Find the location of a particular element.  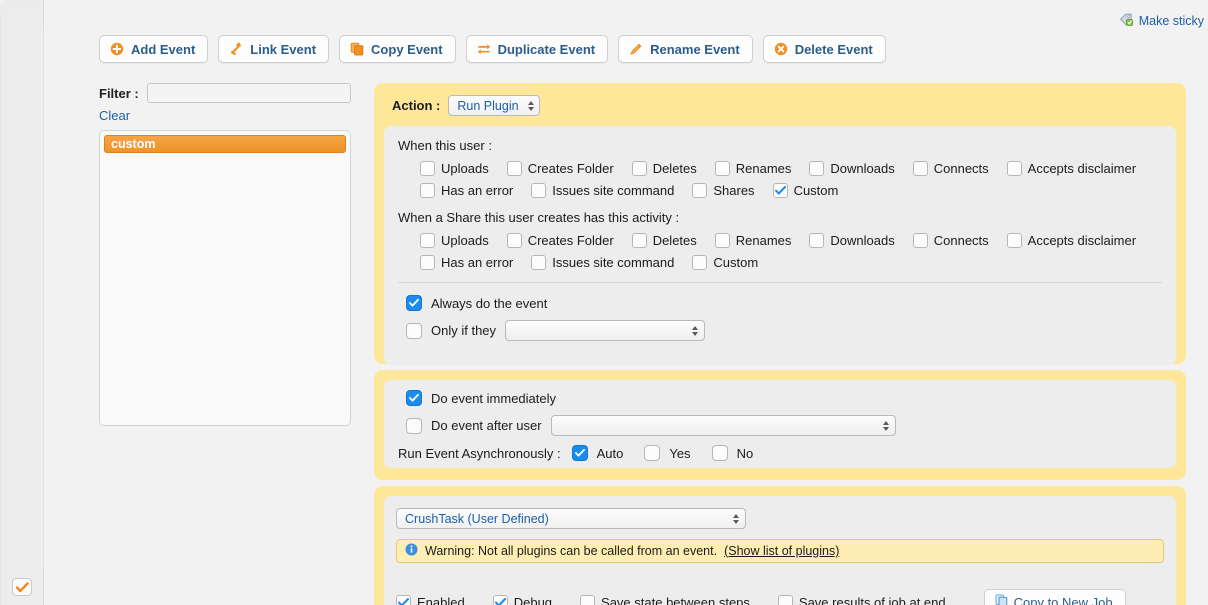

make-sticky-link: Make sticky is located at coordinates (1161, 20).